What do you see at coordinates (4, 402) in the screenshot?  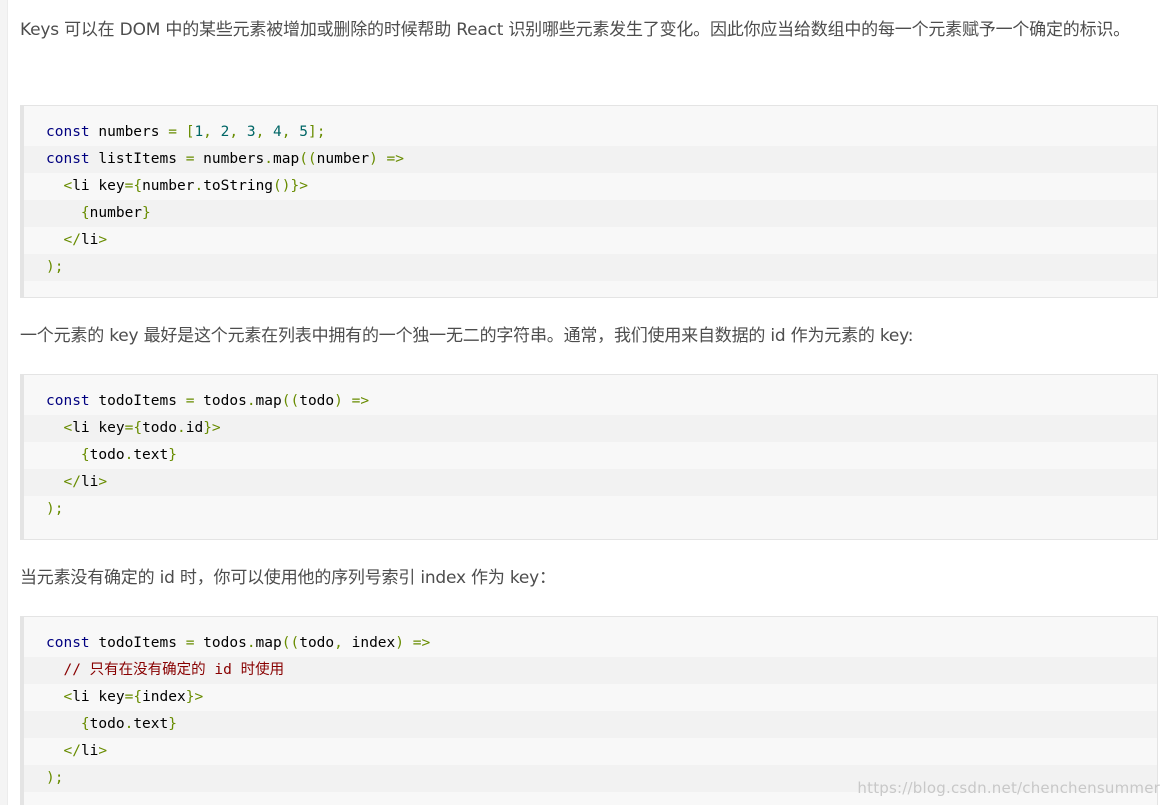 I see `left-border` at bounding box center [4, 402].